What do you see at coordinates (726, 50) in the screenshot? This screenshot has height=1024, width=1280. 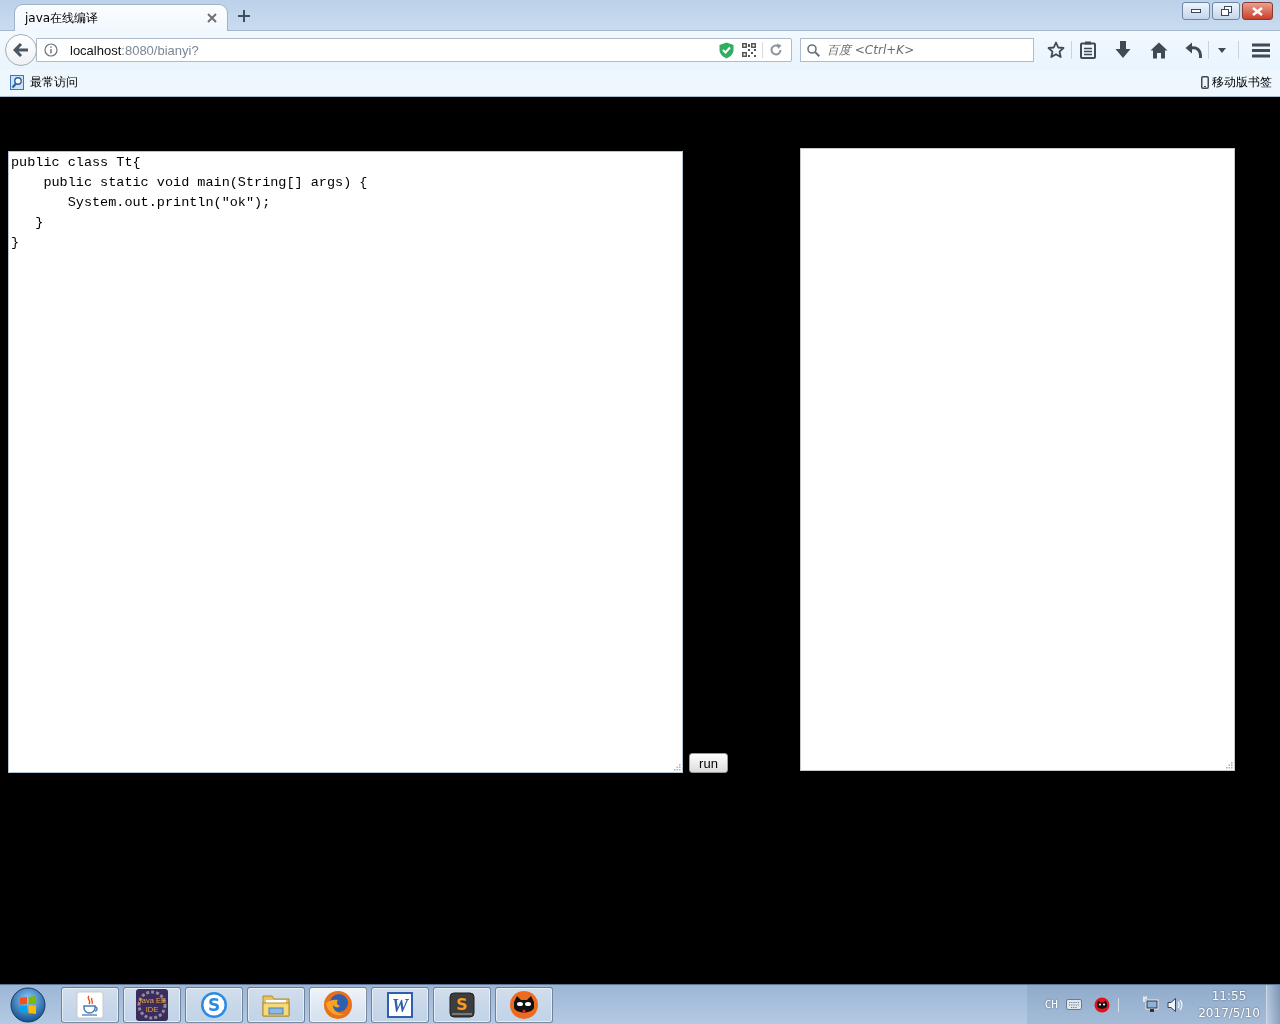 I see `shield-check-icon` at bounding box center [726, 50].